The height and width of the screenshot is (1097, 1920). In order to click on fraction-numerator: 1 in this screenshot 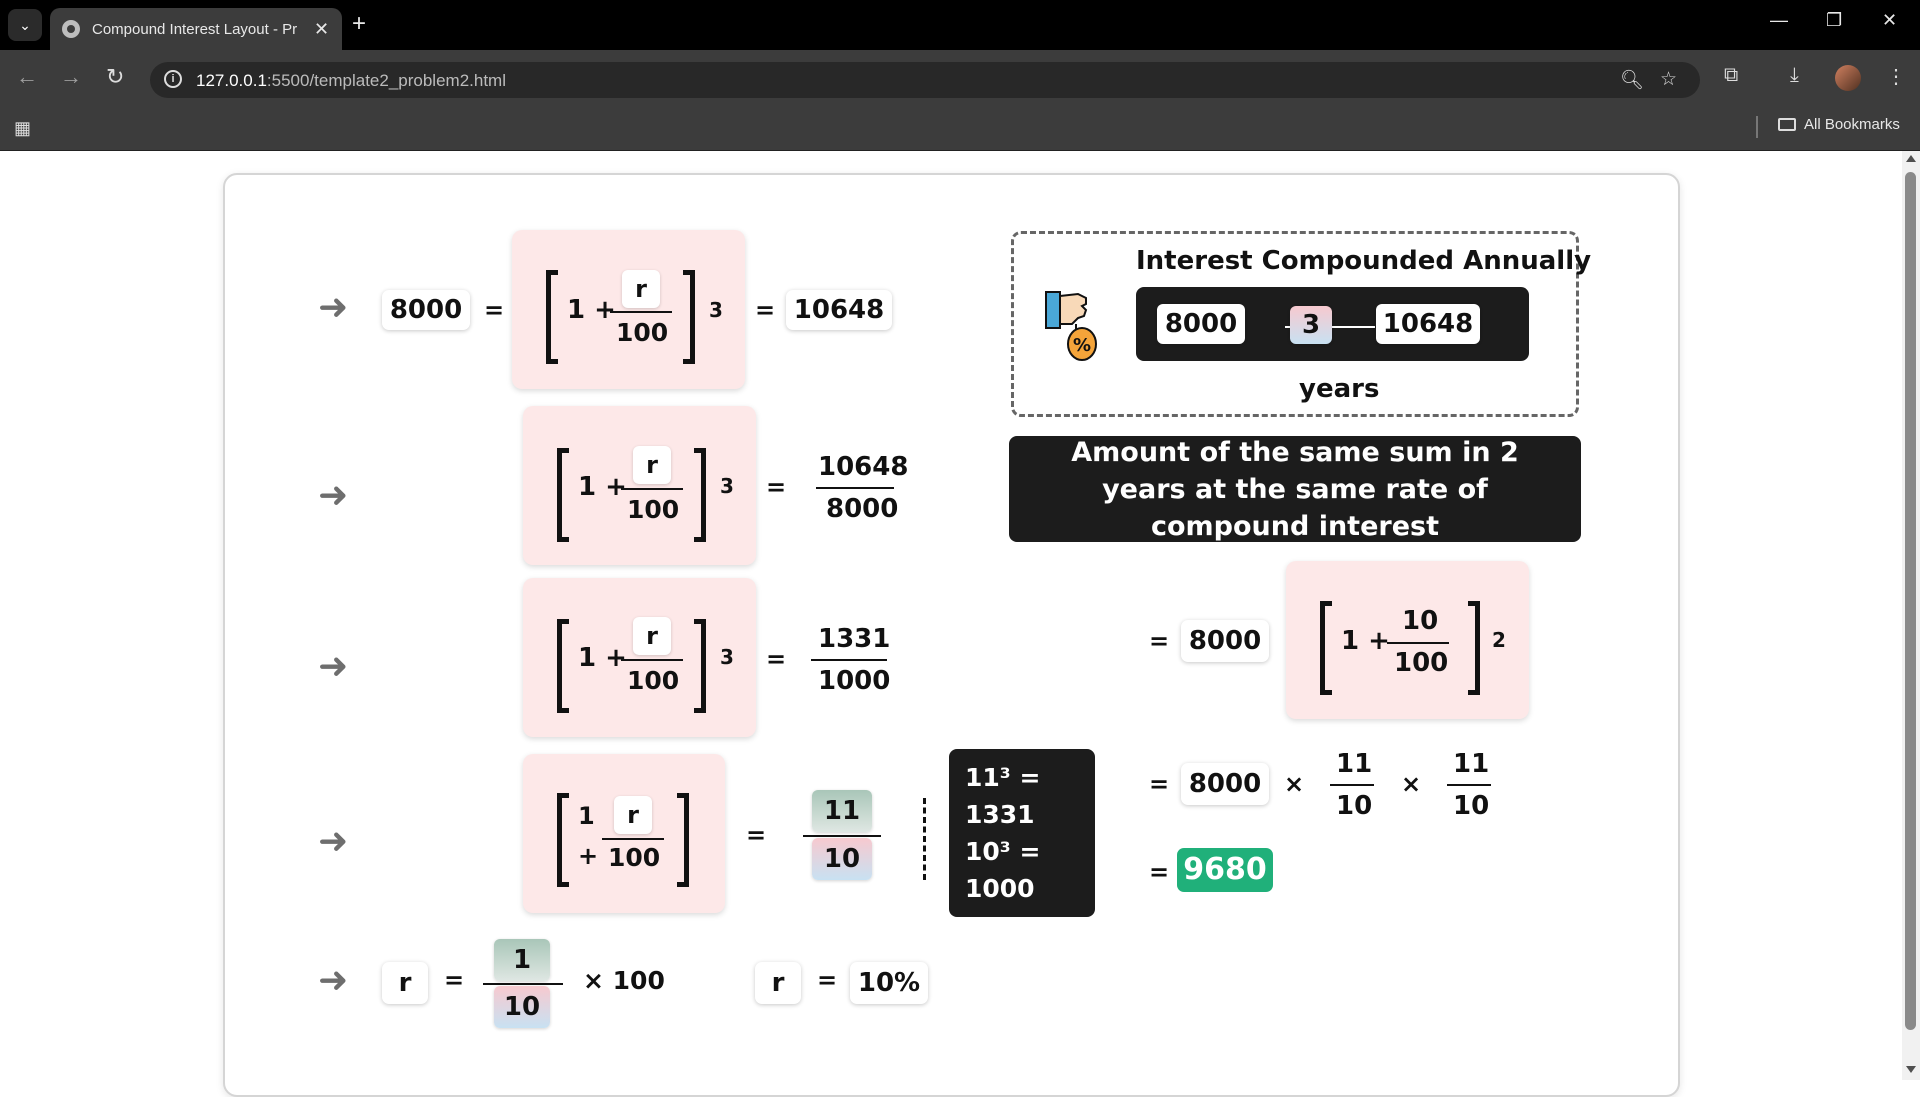, I will do `click(522, 960)`.